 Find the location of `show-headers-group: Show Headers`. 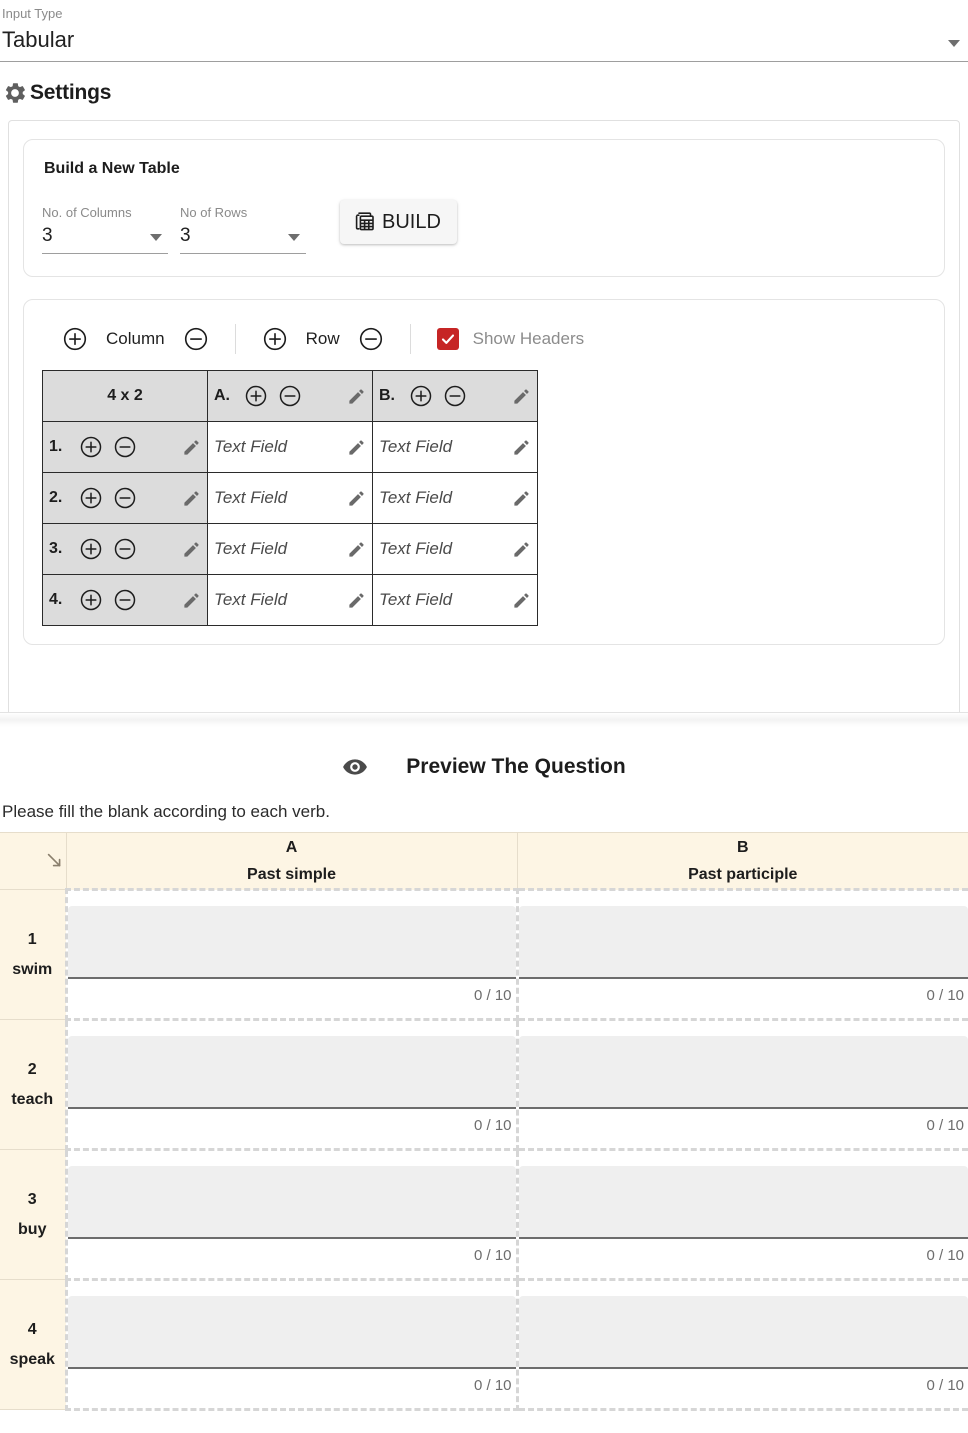

show-headers-group: Show Headers is located at coordinates (498, 339).